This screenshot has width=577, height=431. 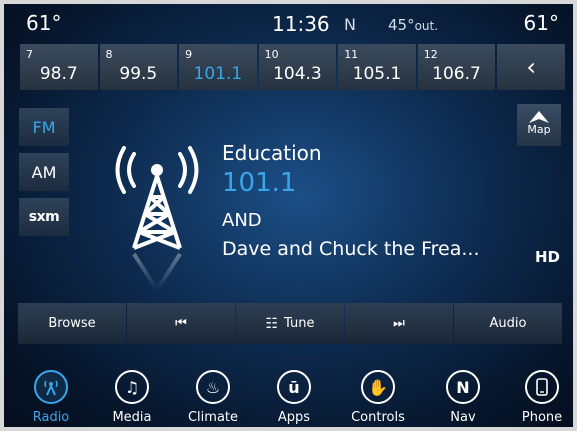 I want to click on preset-number: 7, so click(x=29, y=54).